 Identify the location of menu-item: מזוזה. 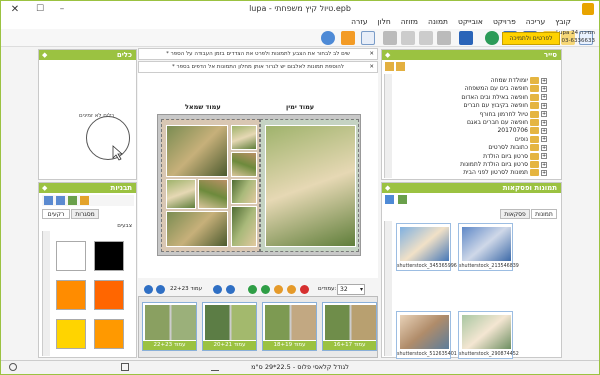
(409, 21).